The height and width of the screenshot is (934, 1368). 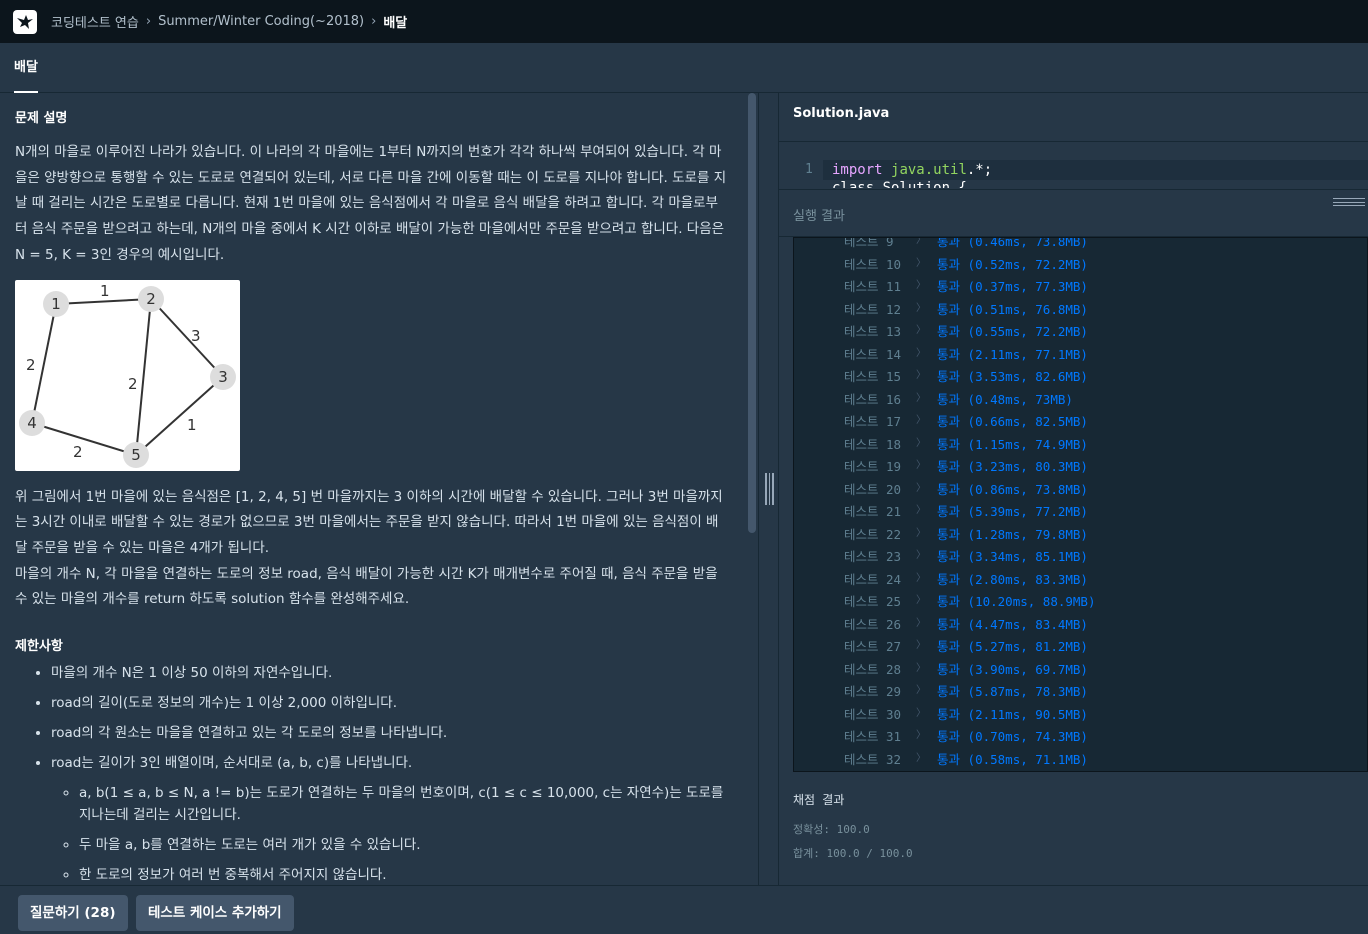 I want to click on breadcrumb-item-coding-test: 코딩테스트 연습, so click(x=95, y=21).